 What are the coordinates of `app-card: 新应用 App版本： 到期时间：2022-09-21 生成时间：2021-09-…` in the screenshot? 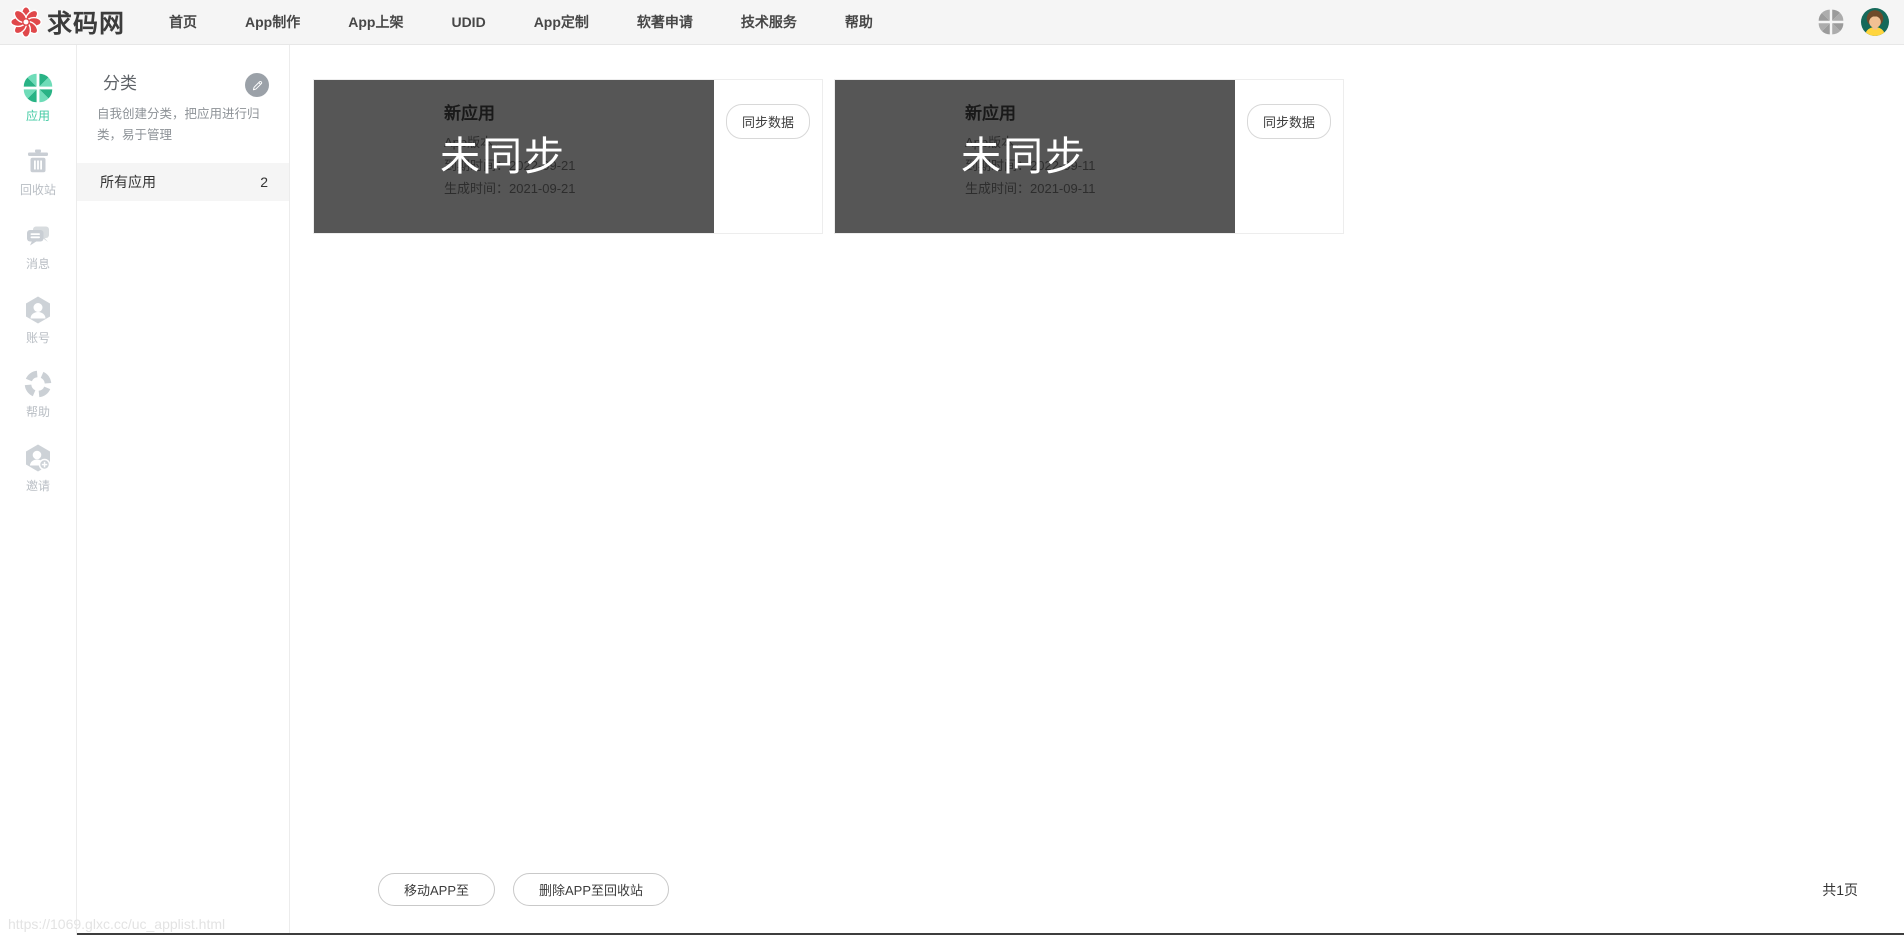 It's located at (568, 156).